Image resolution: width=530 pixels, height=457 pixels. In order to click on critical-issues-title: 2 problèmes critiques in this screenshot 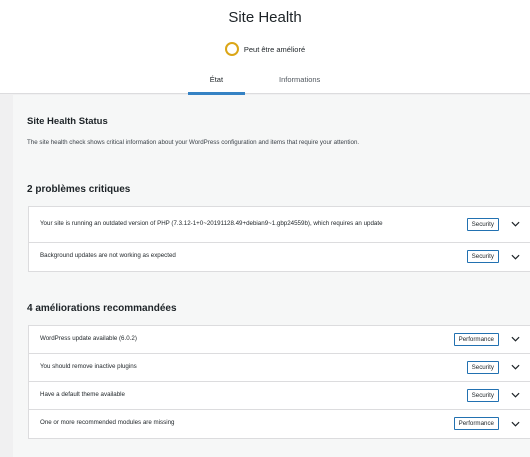, I will do `click(79, 189)`.